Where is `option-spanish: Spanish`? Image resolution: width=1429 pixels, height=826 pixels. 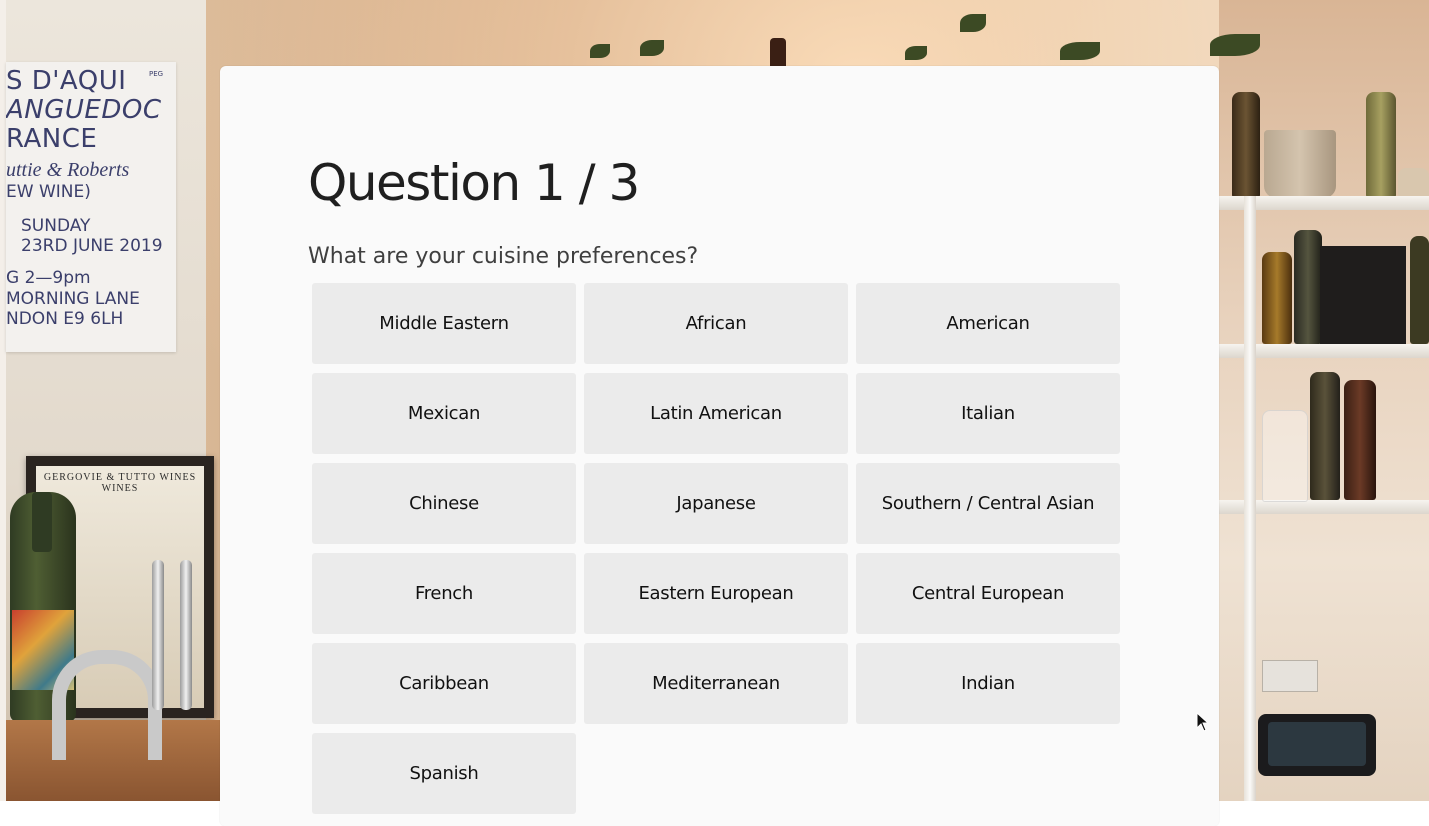
option-spanish: Spanish is located at coordinates (444, 773).